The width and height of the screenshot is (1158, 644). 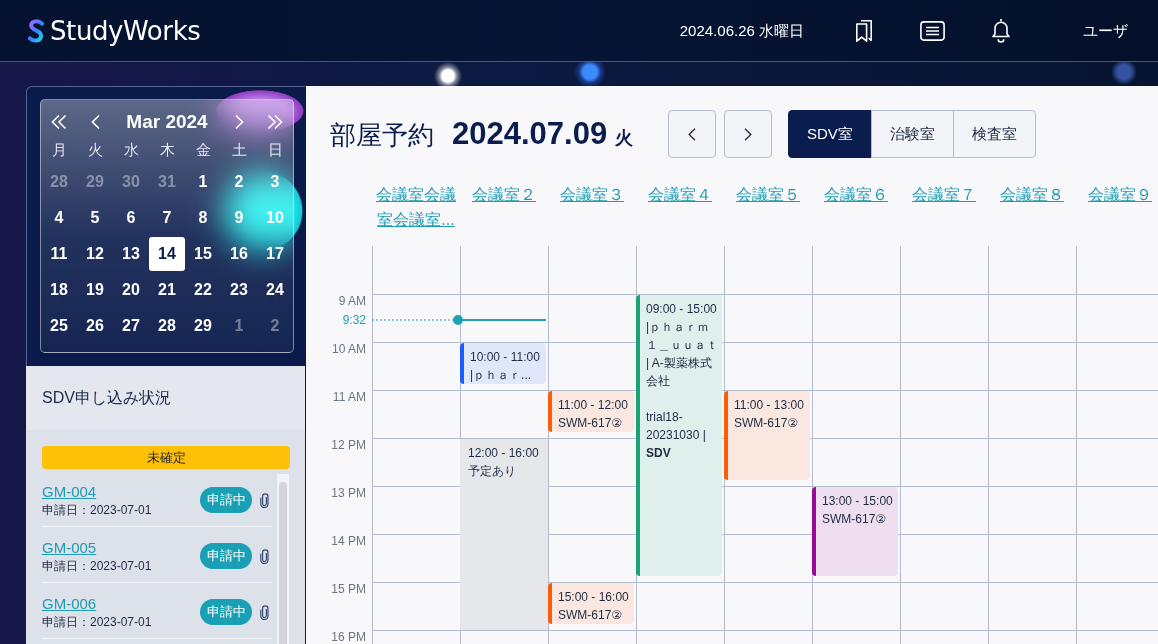 I want to click on weekday-label: 木, so click(x=167, y=150).